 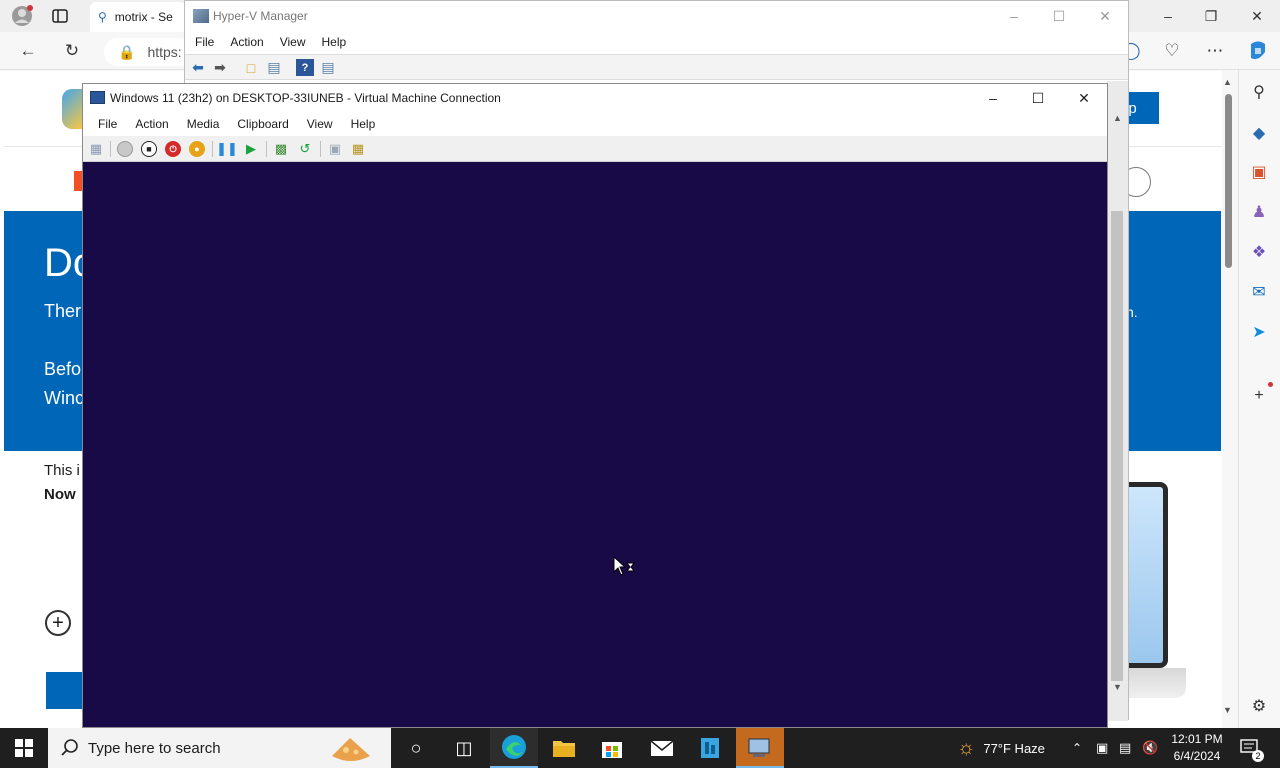 I want to click on action-pane-icon: ▤, so click(x=328, y=67).